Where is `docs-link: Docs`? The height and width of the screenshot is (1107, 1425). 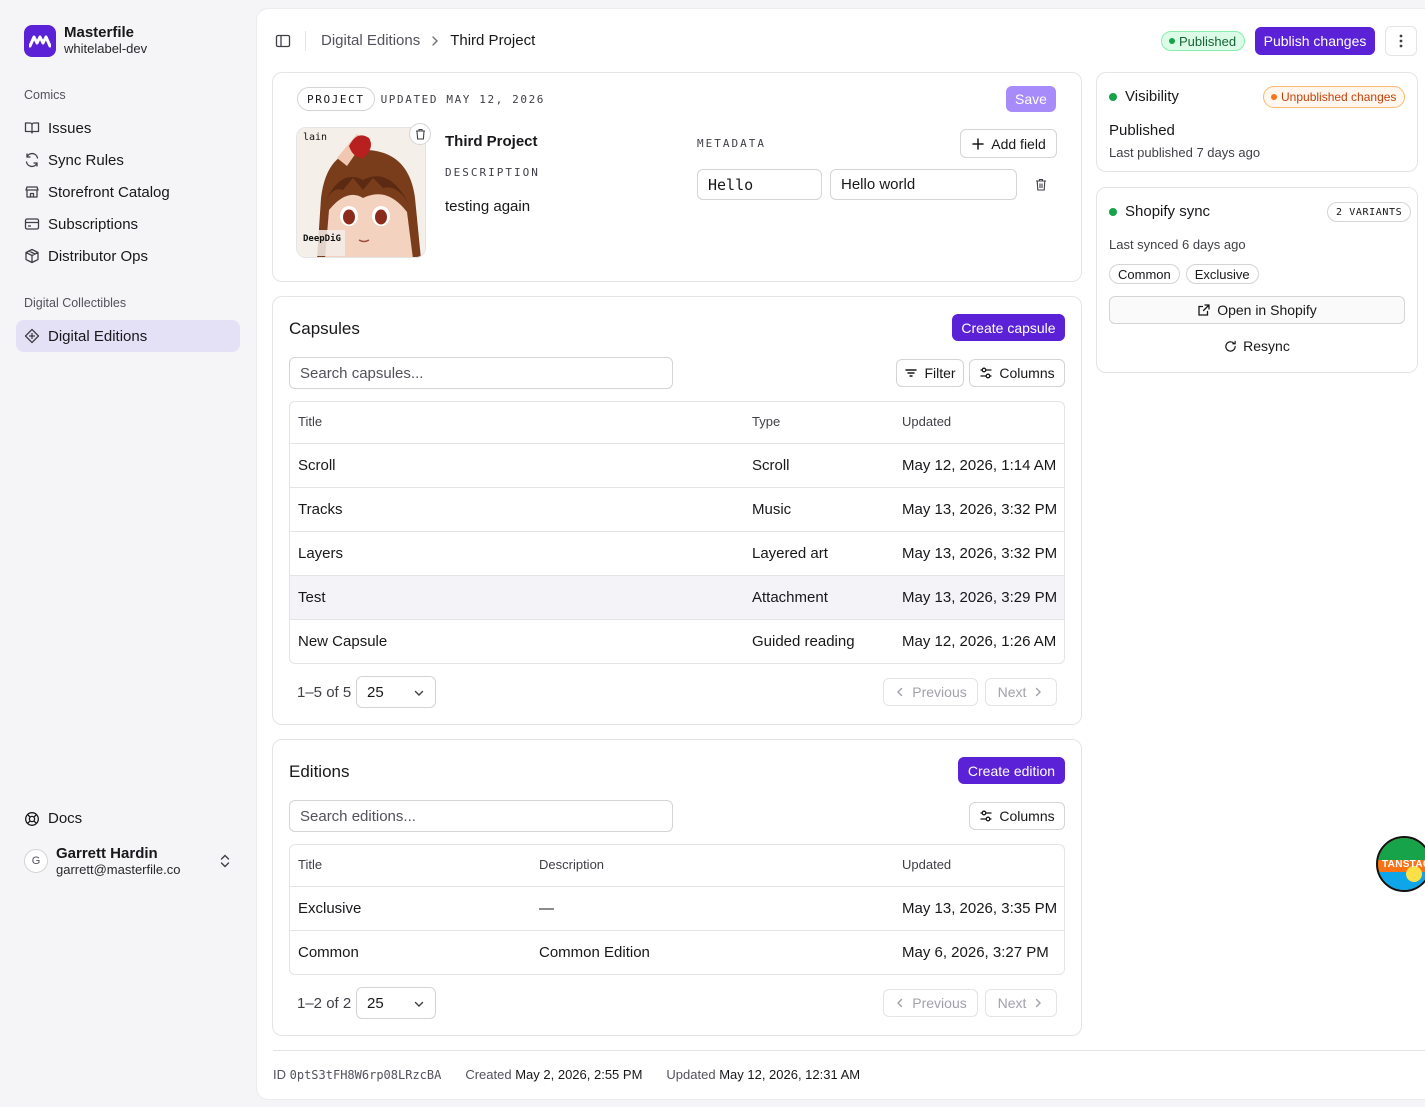 docs-link: Docs is located at coordinates (53, 818).